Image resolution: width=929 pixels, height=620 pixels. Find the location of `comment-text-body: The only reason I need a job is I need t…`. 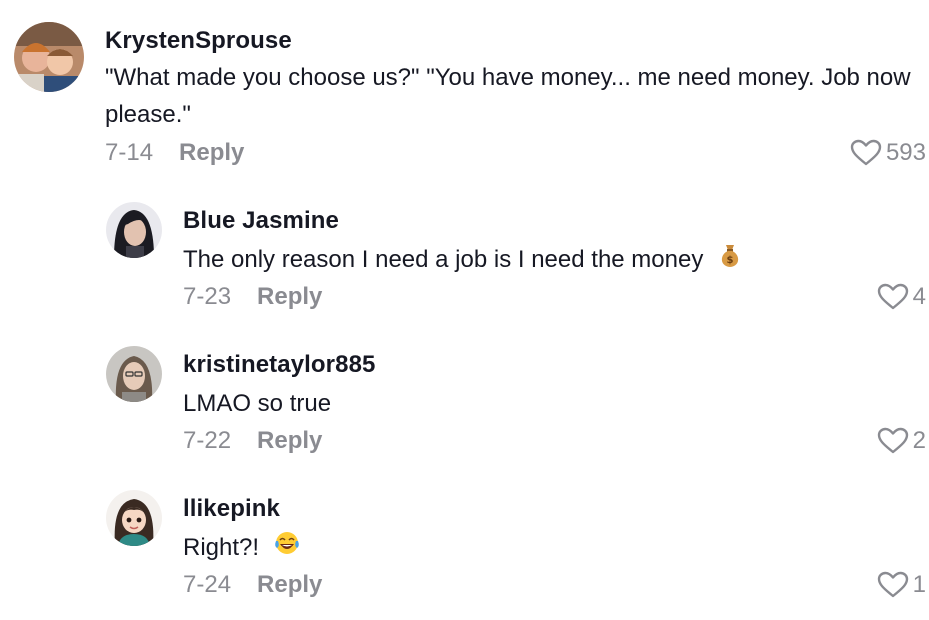

comment-text-body: The only reason I need a job is I need t… is located at coordinates (443, 259).